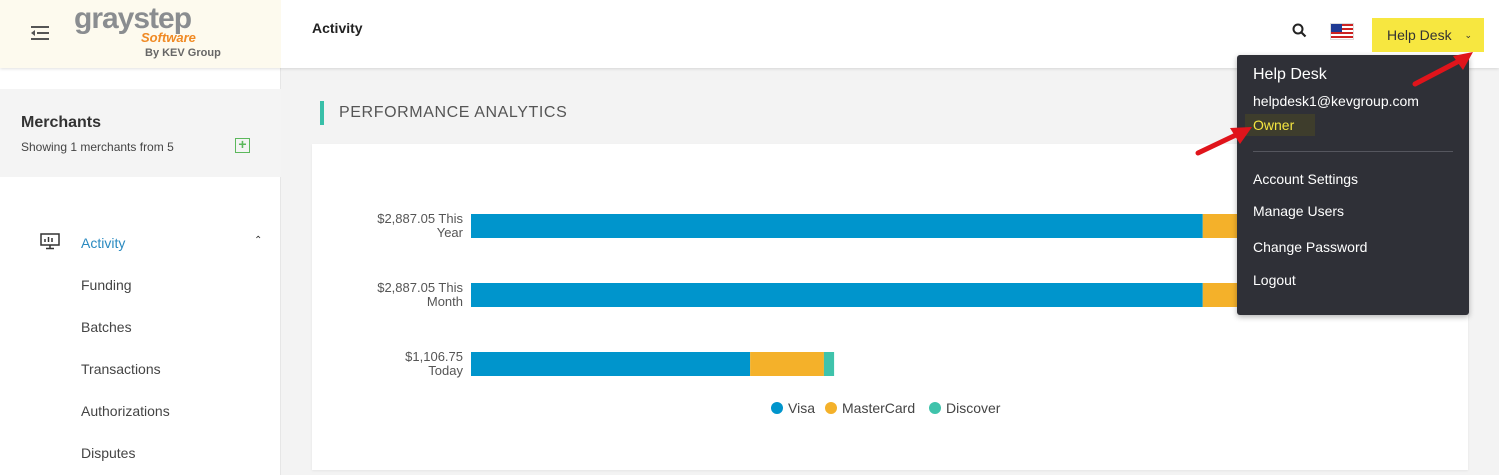  Describe the element at coordinates (337, 28) in the screenshot. I see `page-title: Activity` at that location.